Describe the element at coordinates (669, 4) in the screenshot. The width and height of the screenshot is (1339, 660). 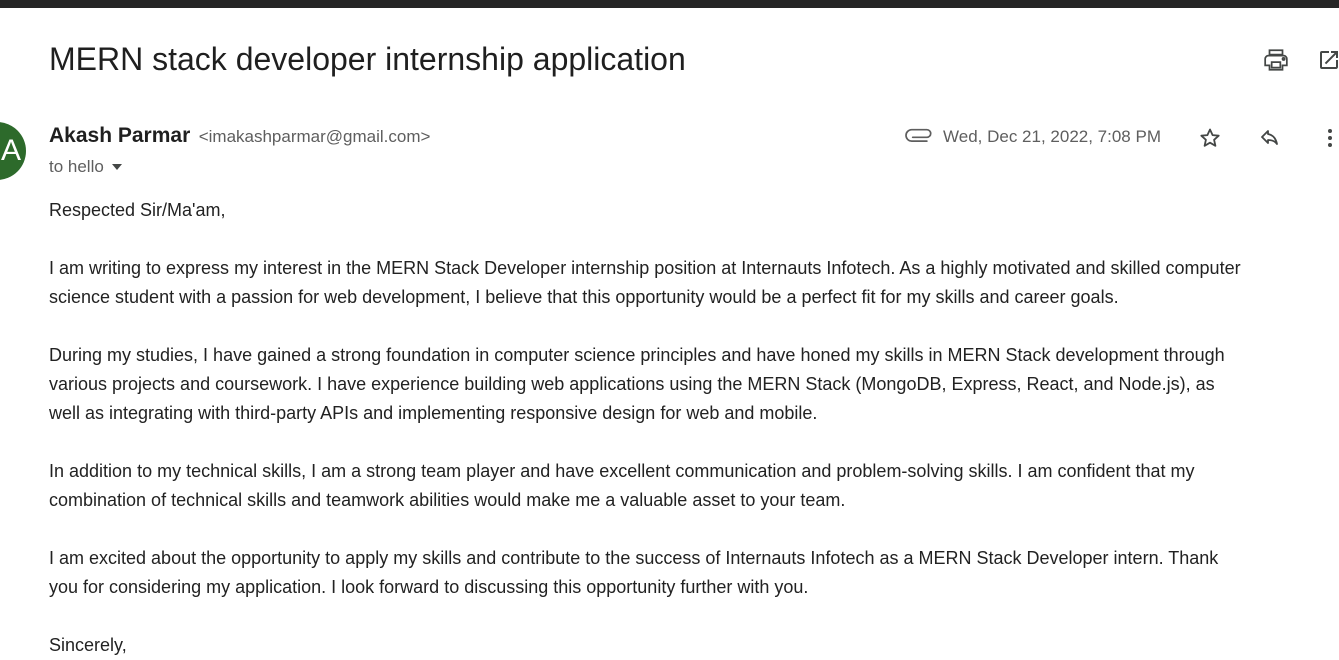
I see `window-top-bar` at that location.